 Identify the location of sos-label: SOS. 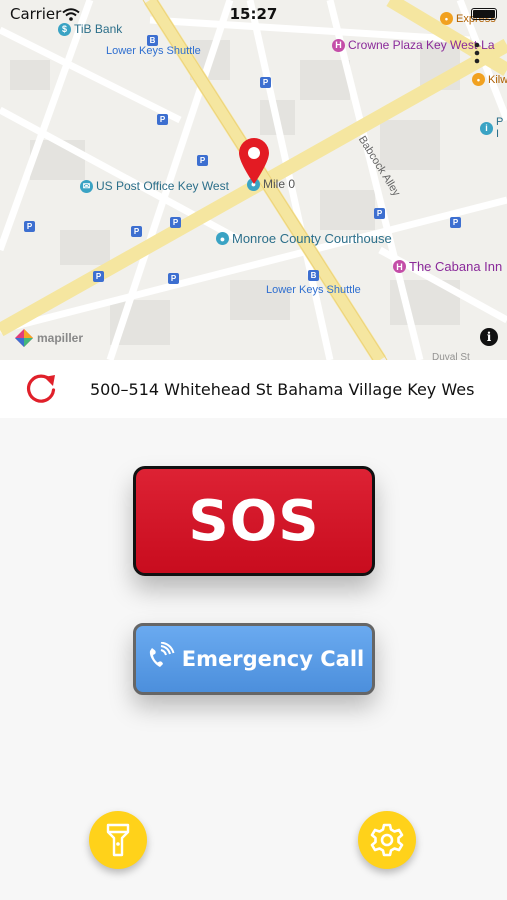
(254, 521).